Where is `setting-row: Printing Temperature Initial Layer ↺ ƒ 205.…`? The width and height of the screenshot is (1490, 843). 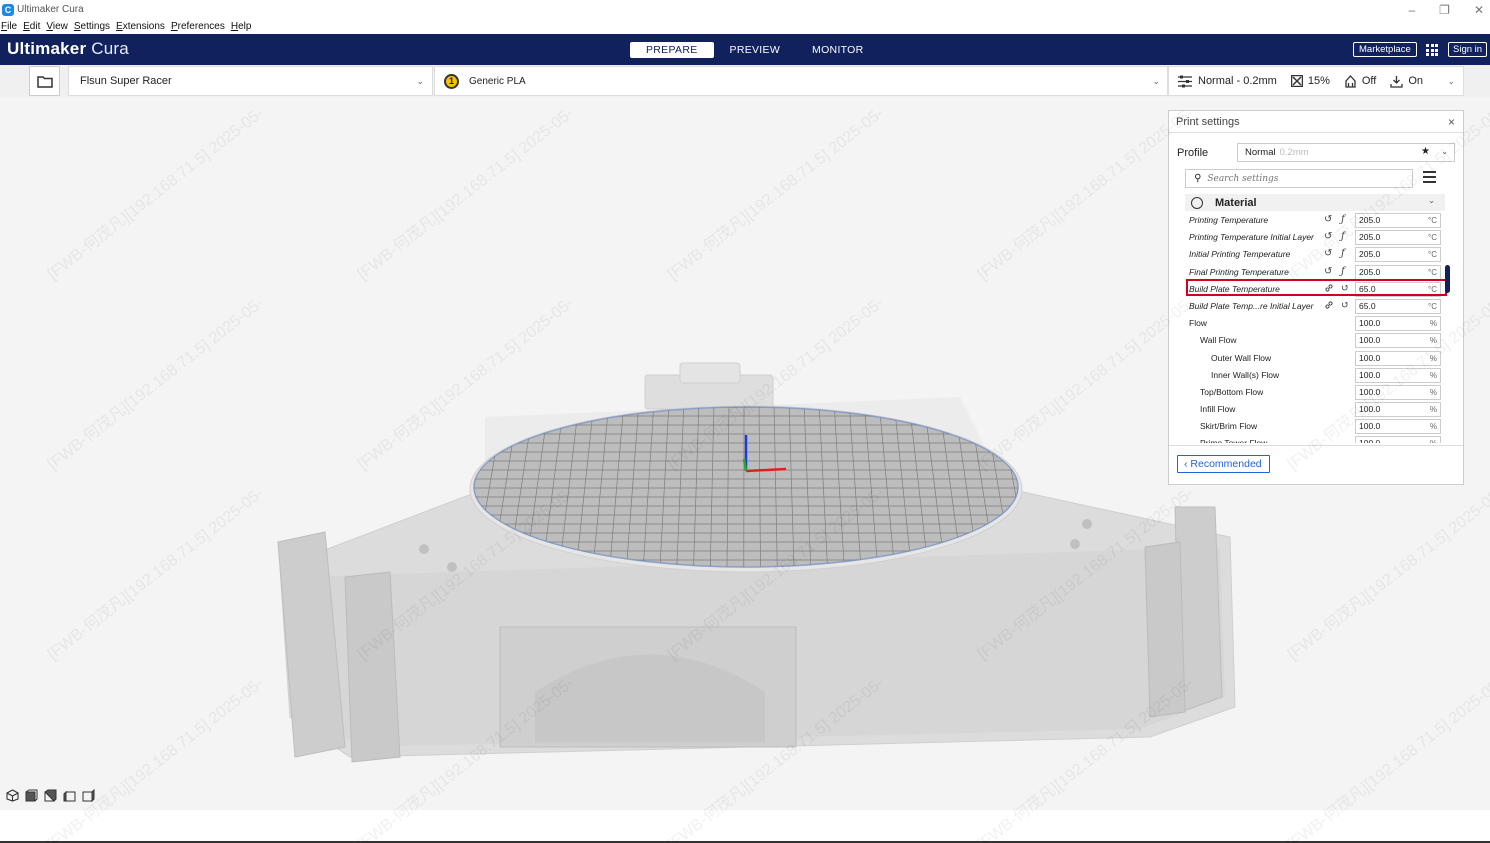
setting-row: Printing Temperature Initial Layer ↺ ƒ 205.… is located at coordinates (1316, 237).